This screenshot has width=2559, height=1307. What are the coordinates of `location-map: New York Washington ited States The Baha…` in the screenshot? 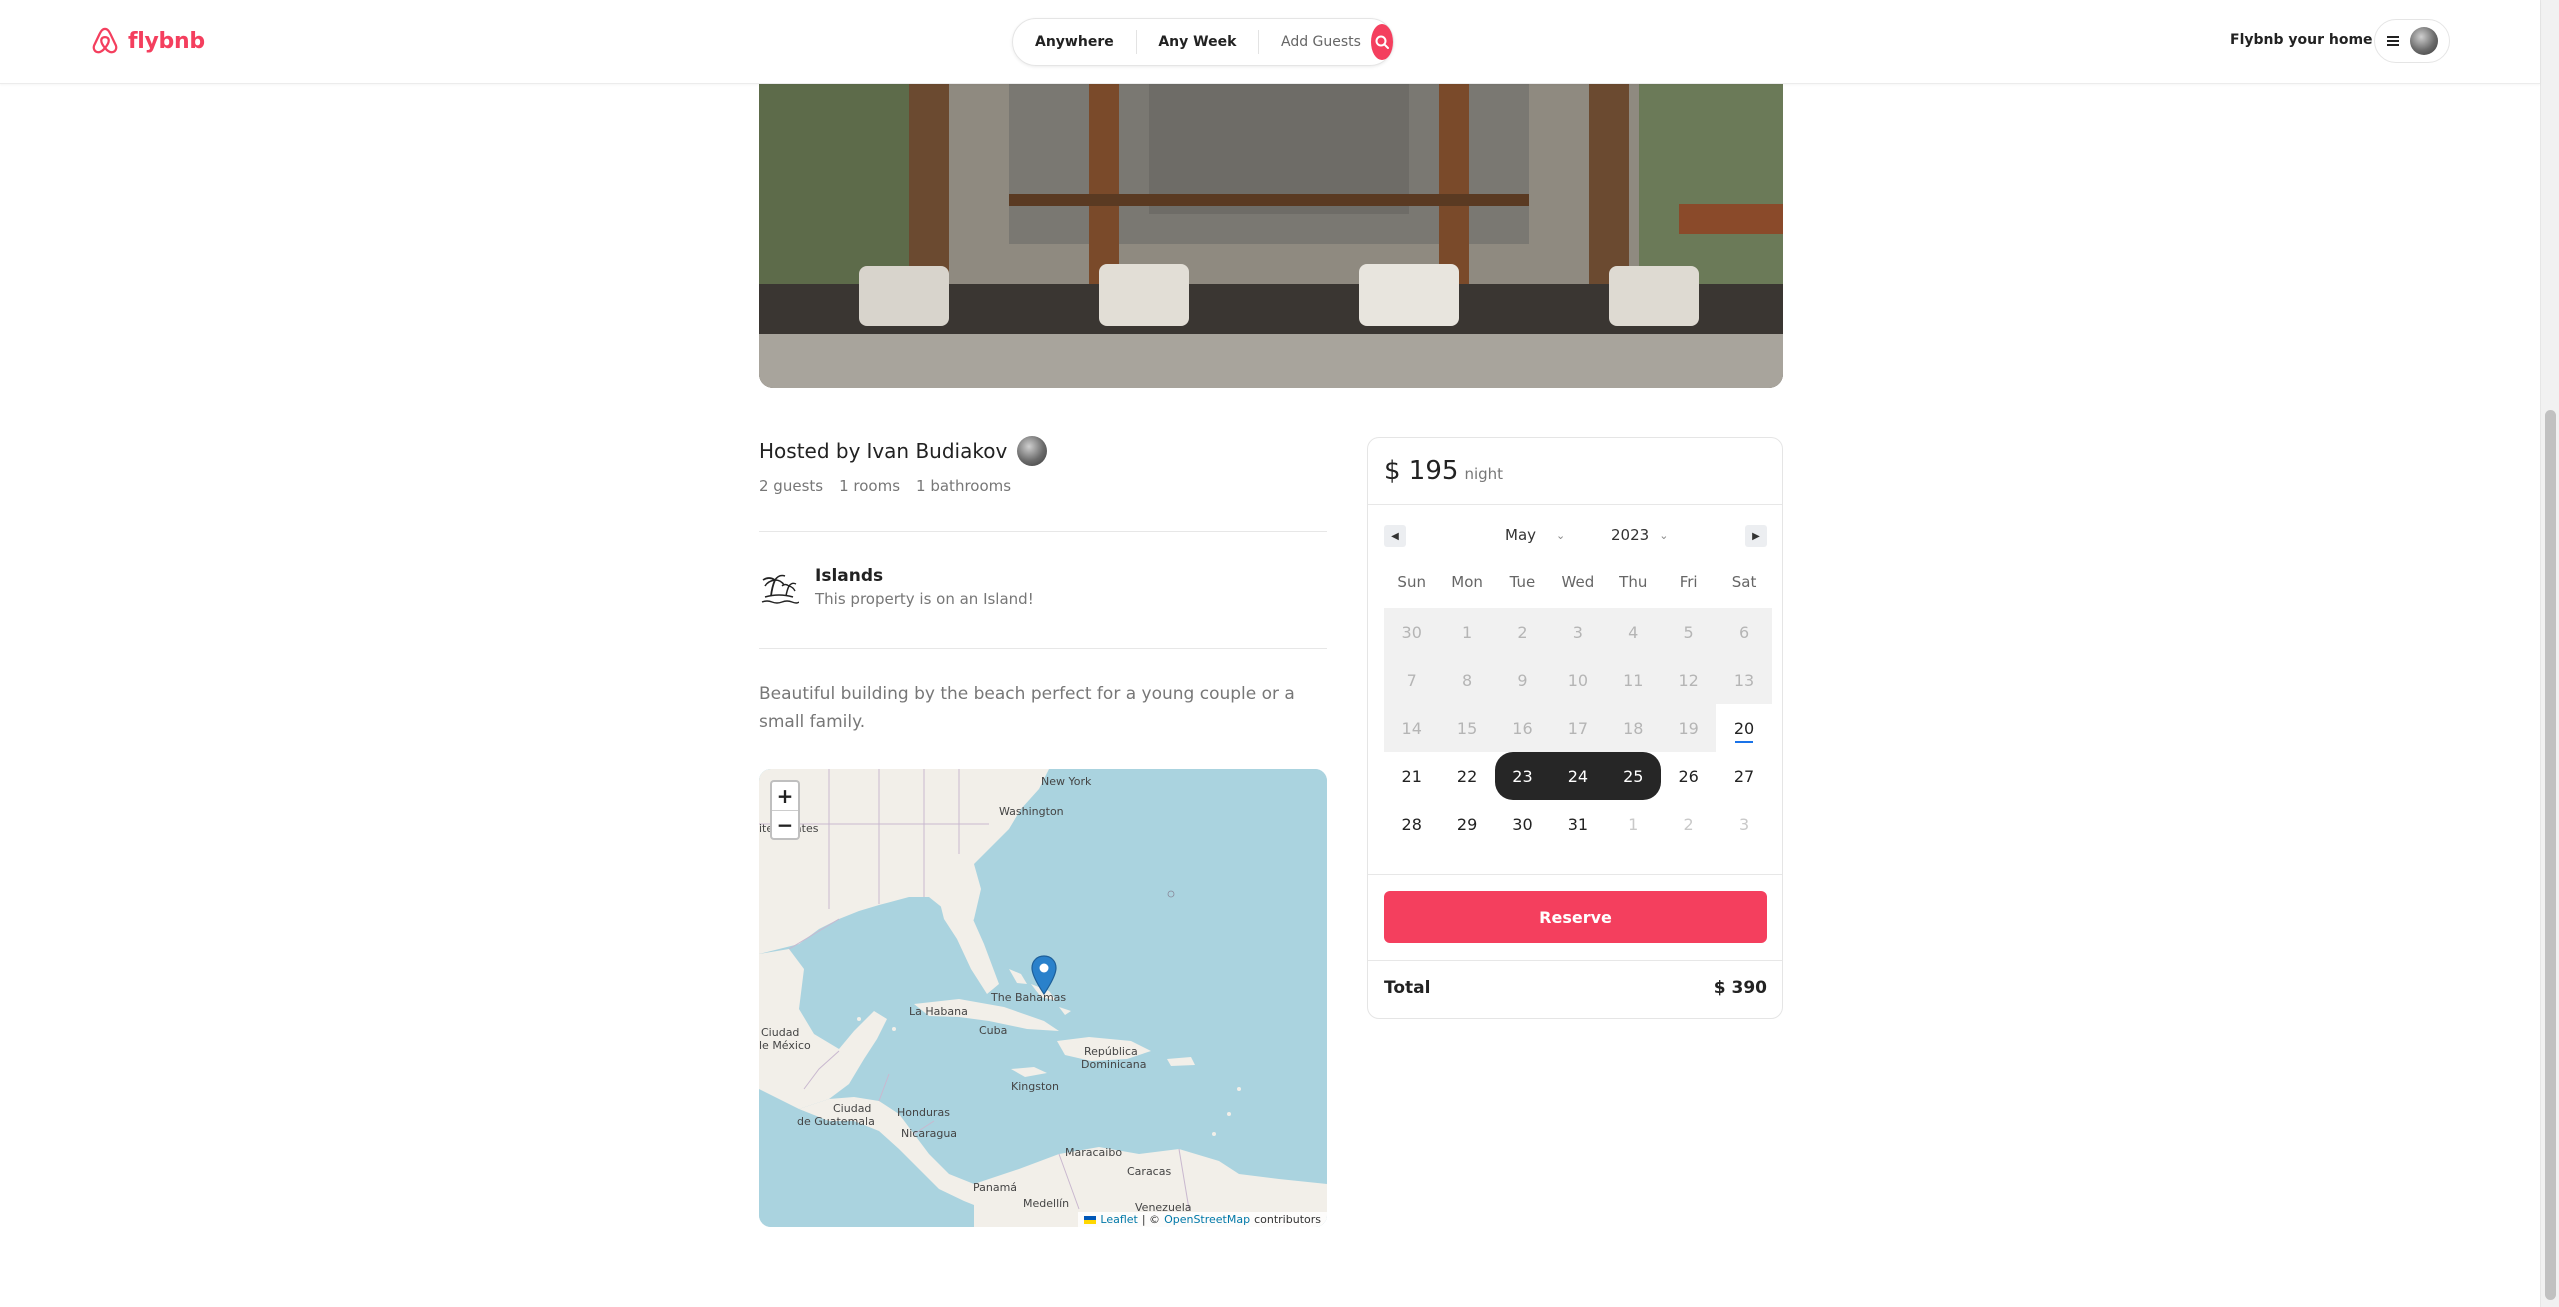 It's located at (1043, 998).